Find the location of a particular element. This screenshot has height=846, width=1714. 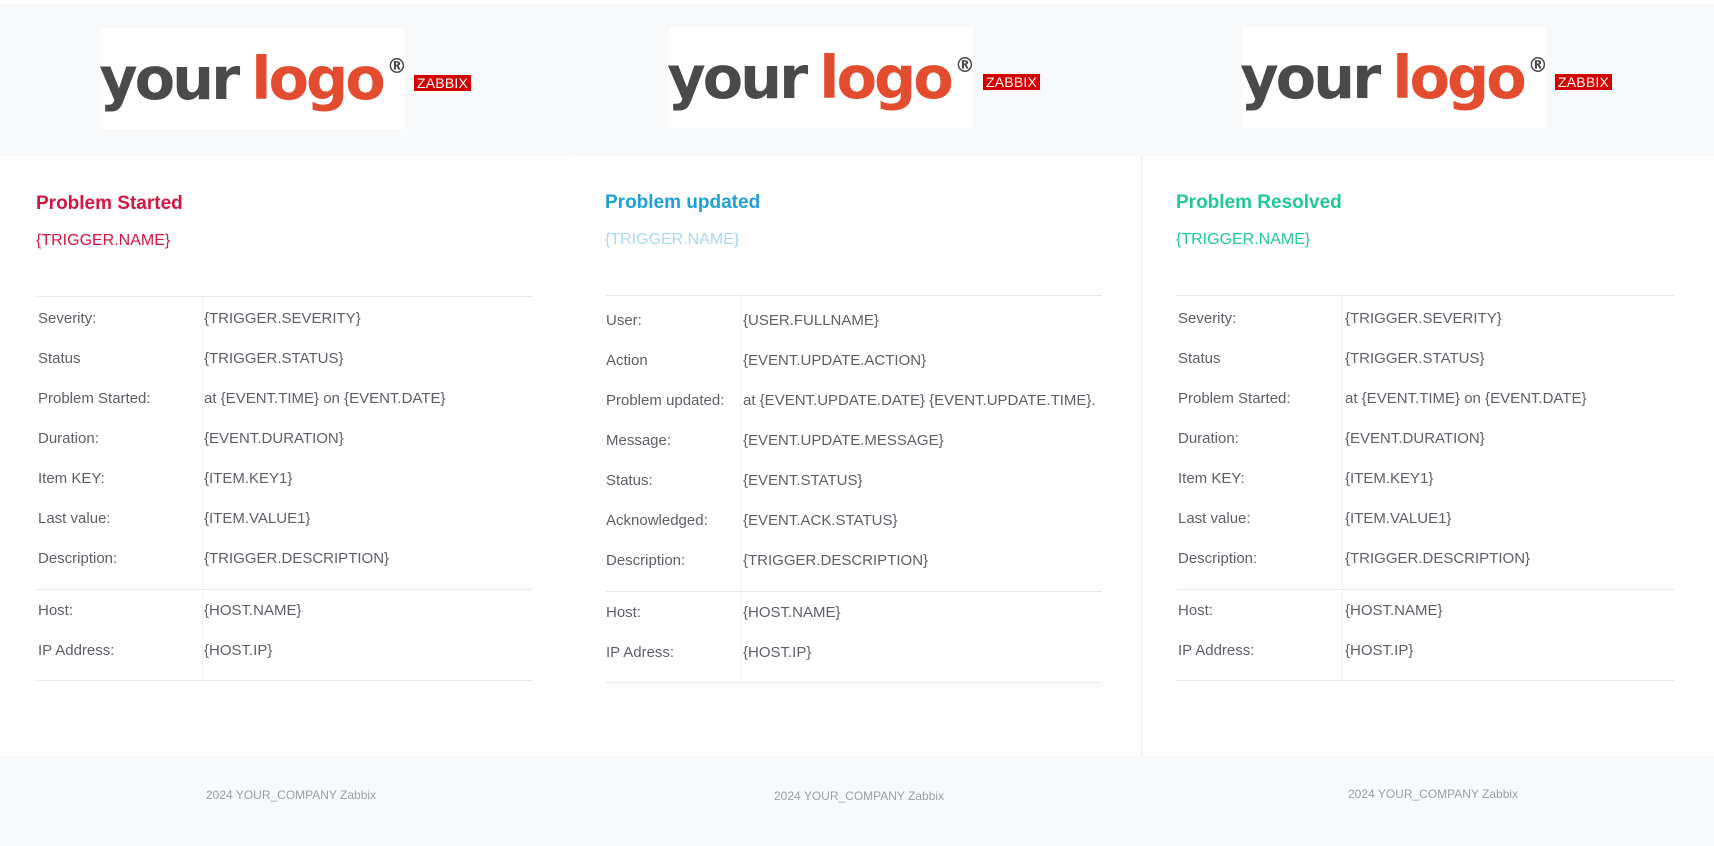

detail-value: {EVENT.UPDATE.ACTION} is located at coordinates (835, 360).